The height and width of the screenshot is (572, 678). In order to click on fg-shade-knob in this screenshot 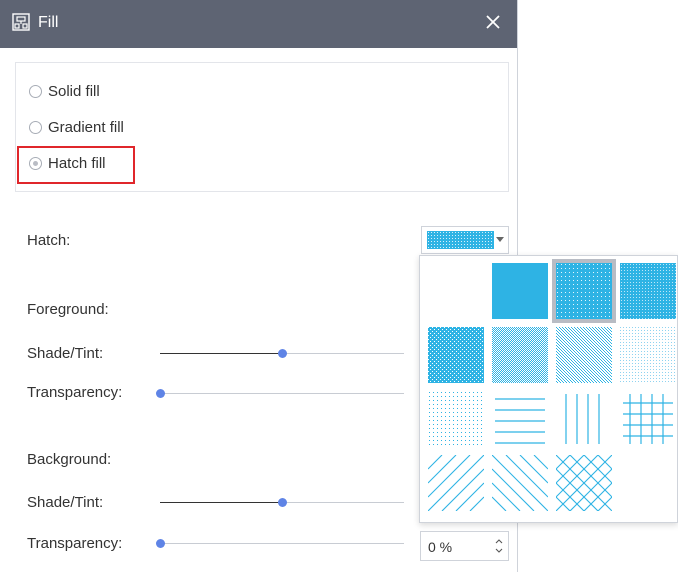, I will do `click(282, 353)`.